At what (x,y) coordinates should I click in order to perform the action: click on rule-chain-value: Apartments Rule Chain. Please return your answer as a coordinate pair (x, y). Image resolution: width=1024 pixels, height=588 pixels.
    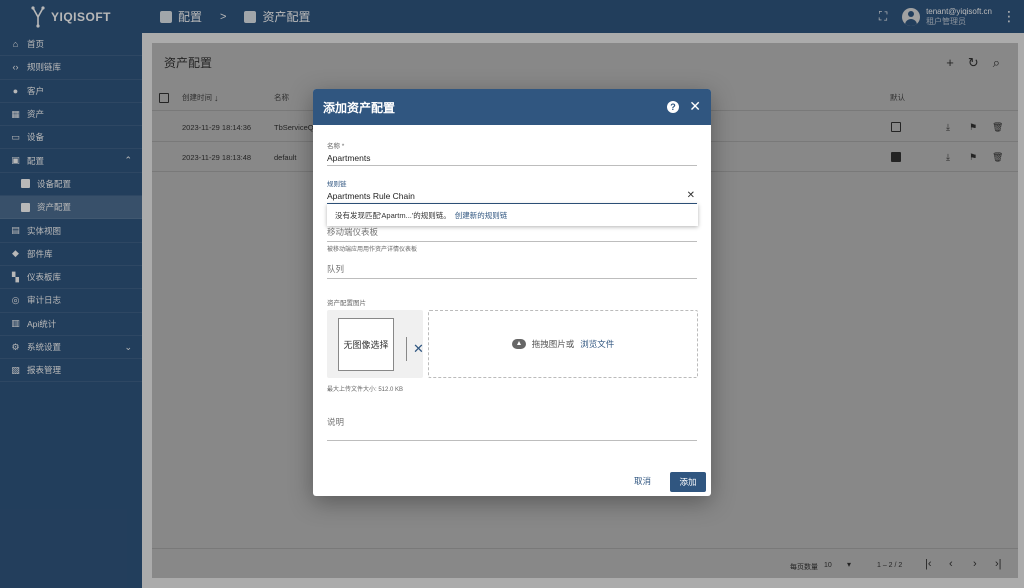
    Looking at the image, I should click on (512, 196).